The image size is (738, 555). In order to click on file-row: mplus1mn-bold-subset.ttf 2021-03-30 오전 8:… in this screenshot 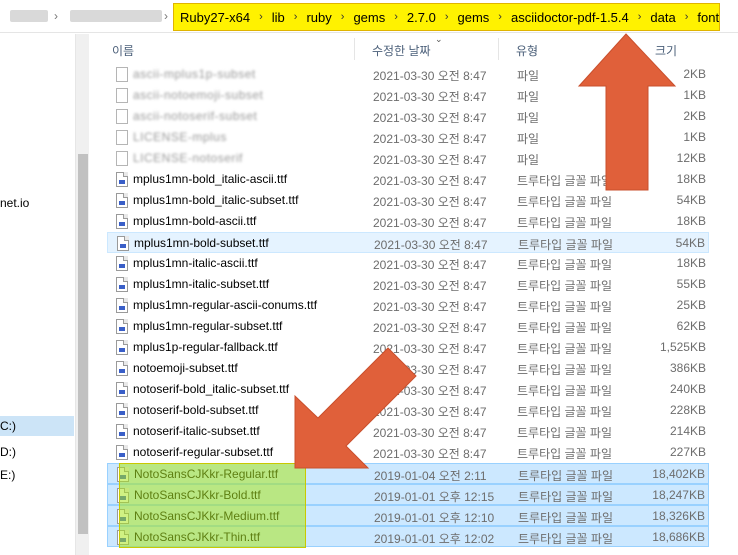, I will do `click(408, 242)`.